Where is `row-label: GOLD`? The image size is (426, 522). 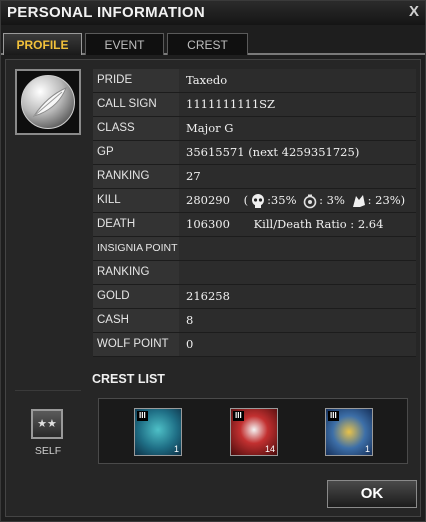 row-label: GOLD is located at coordinates (136, 296).